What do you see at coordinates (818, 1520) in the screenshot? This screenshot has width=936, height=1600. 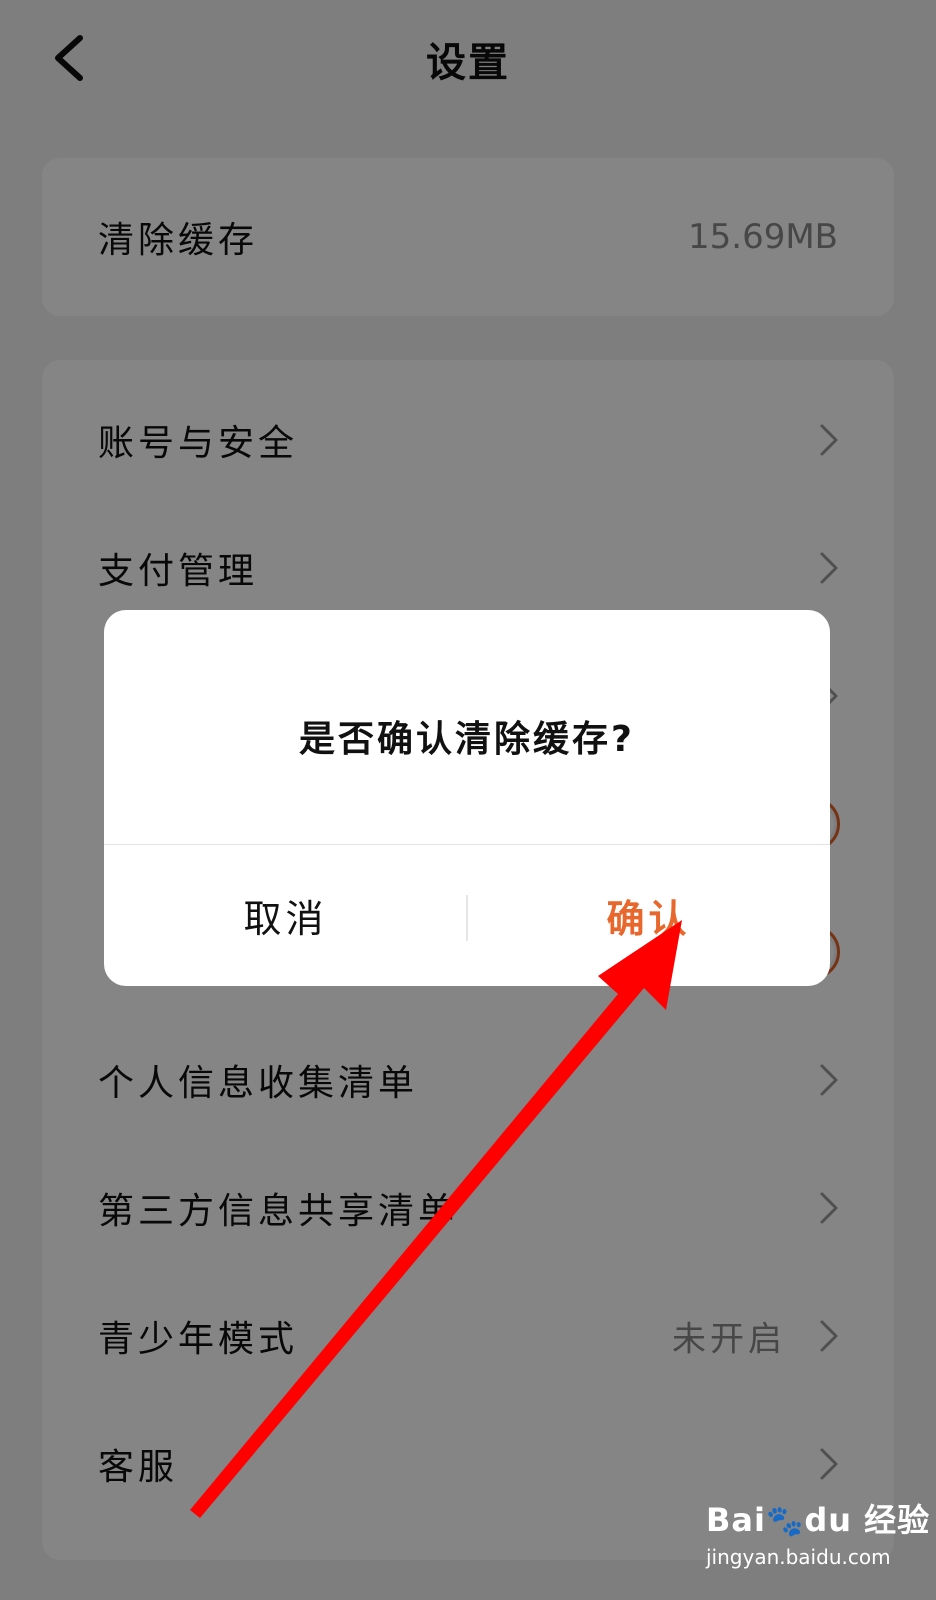 I see `watermark-logo: Bai🐾du 经验` at bounding box center [818, 1520].